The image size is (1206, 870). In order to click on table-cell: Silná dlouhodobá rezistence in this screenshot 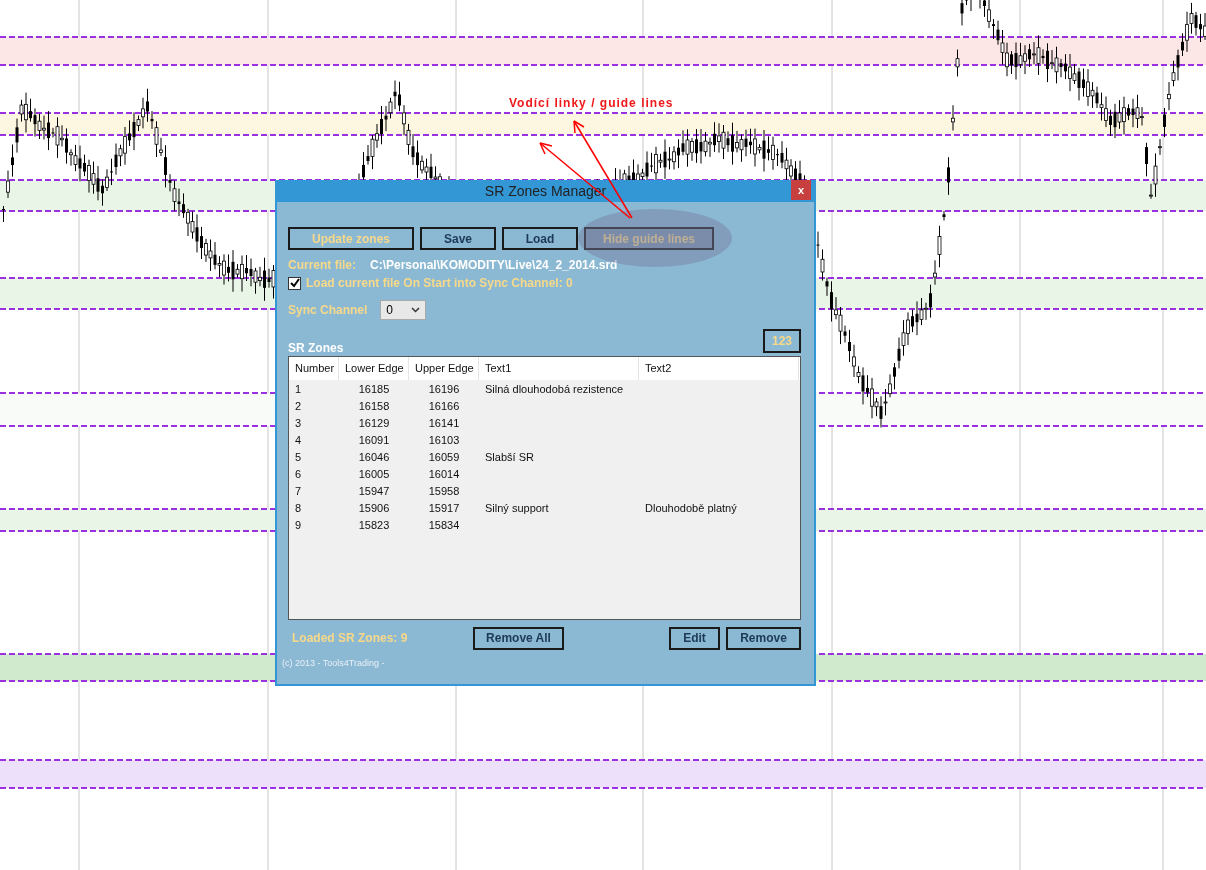, I will do `click(554, 388)`.